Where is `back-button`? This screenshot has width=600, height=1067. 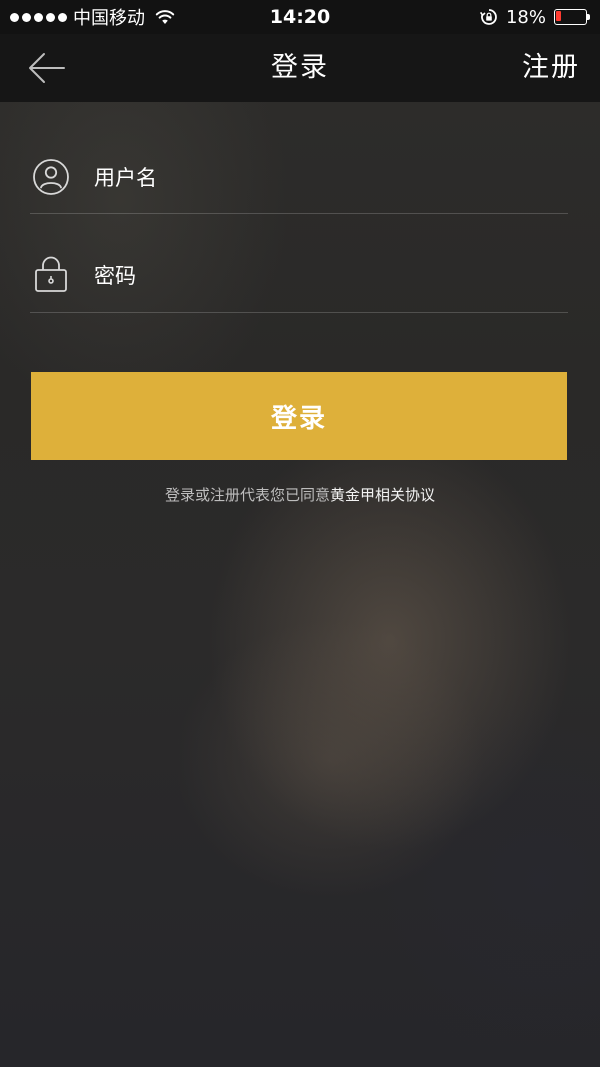 back-button is located at coordinates (47, 68).